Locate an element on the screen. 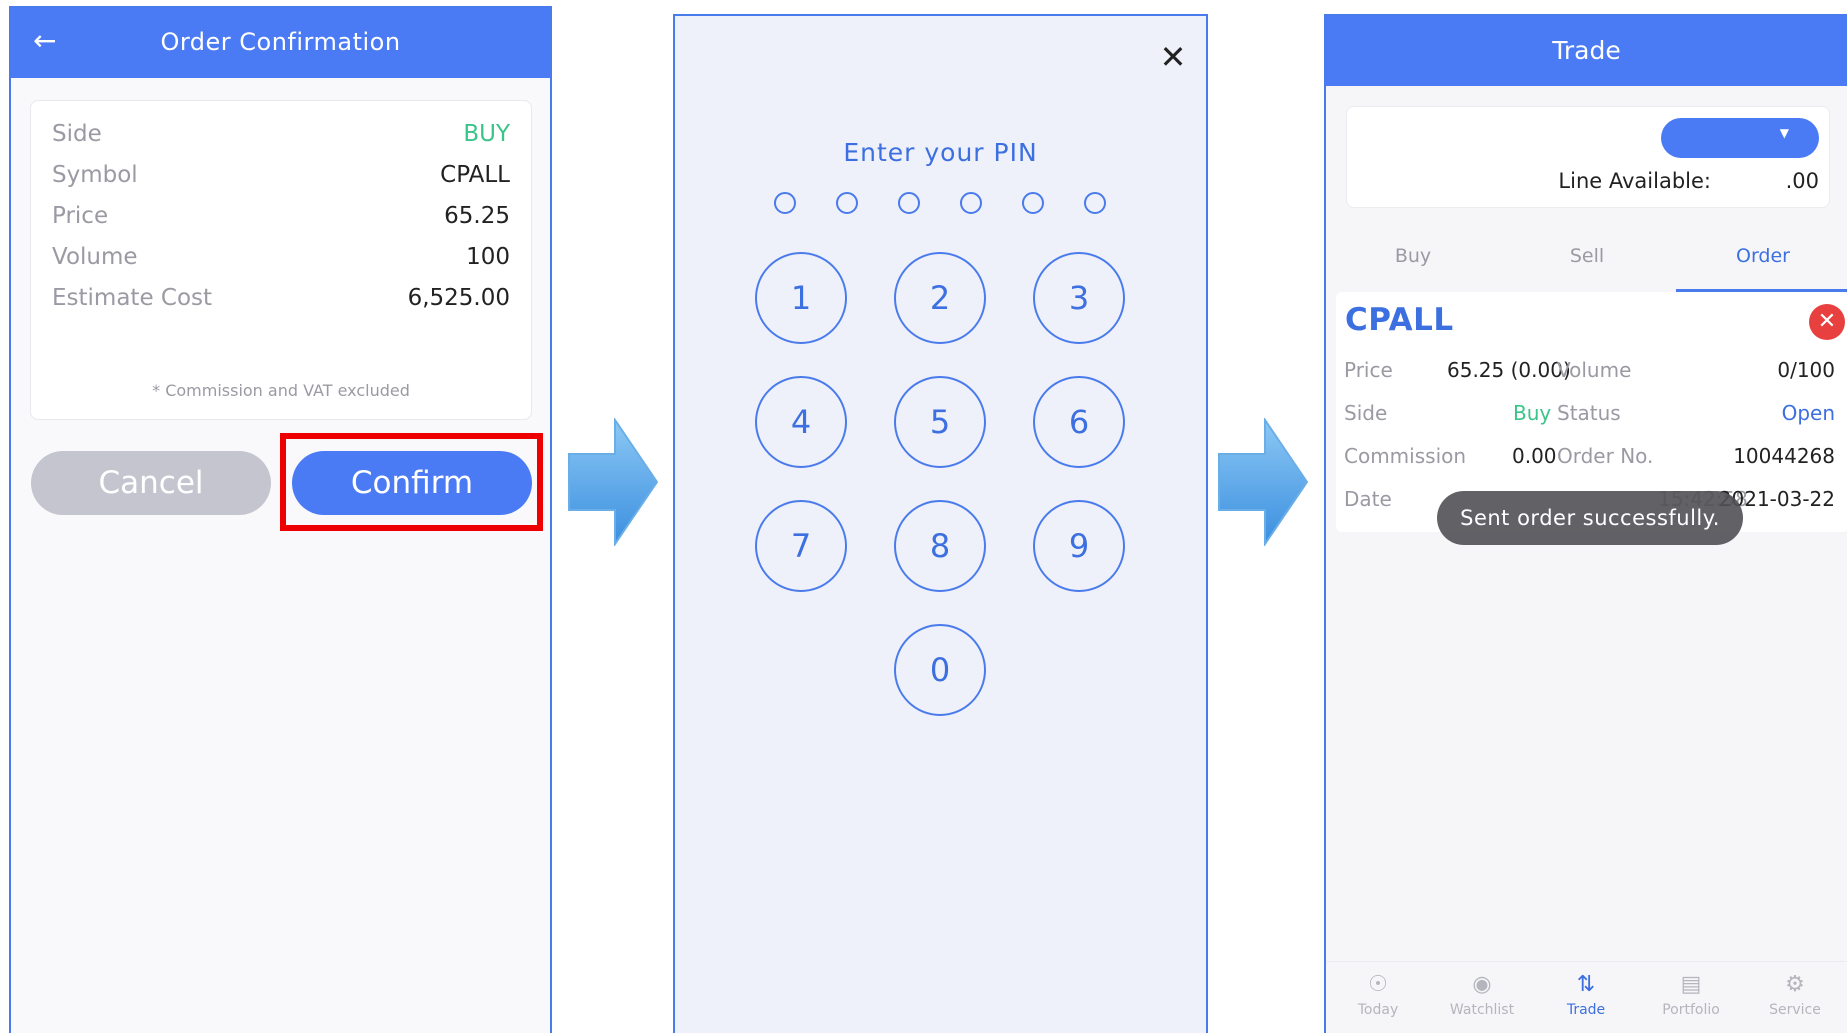 Image resolution: width=1847 pixels, height=1033 pixels. order-no-label: Order No. is located at coordinates (1605, 456).